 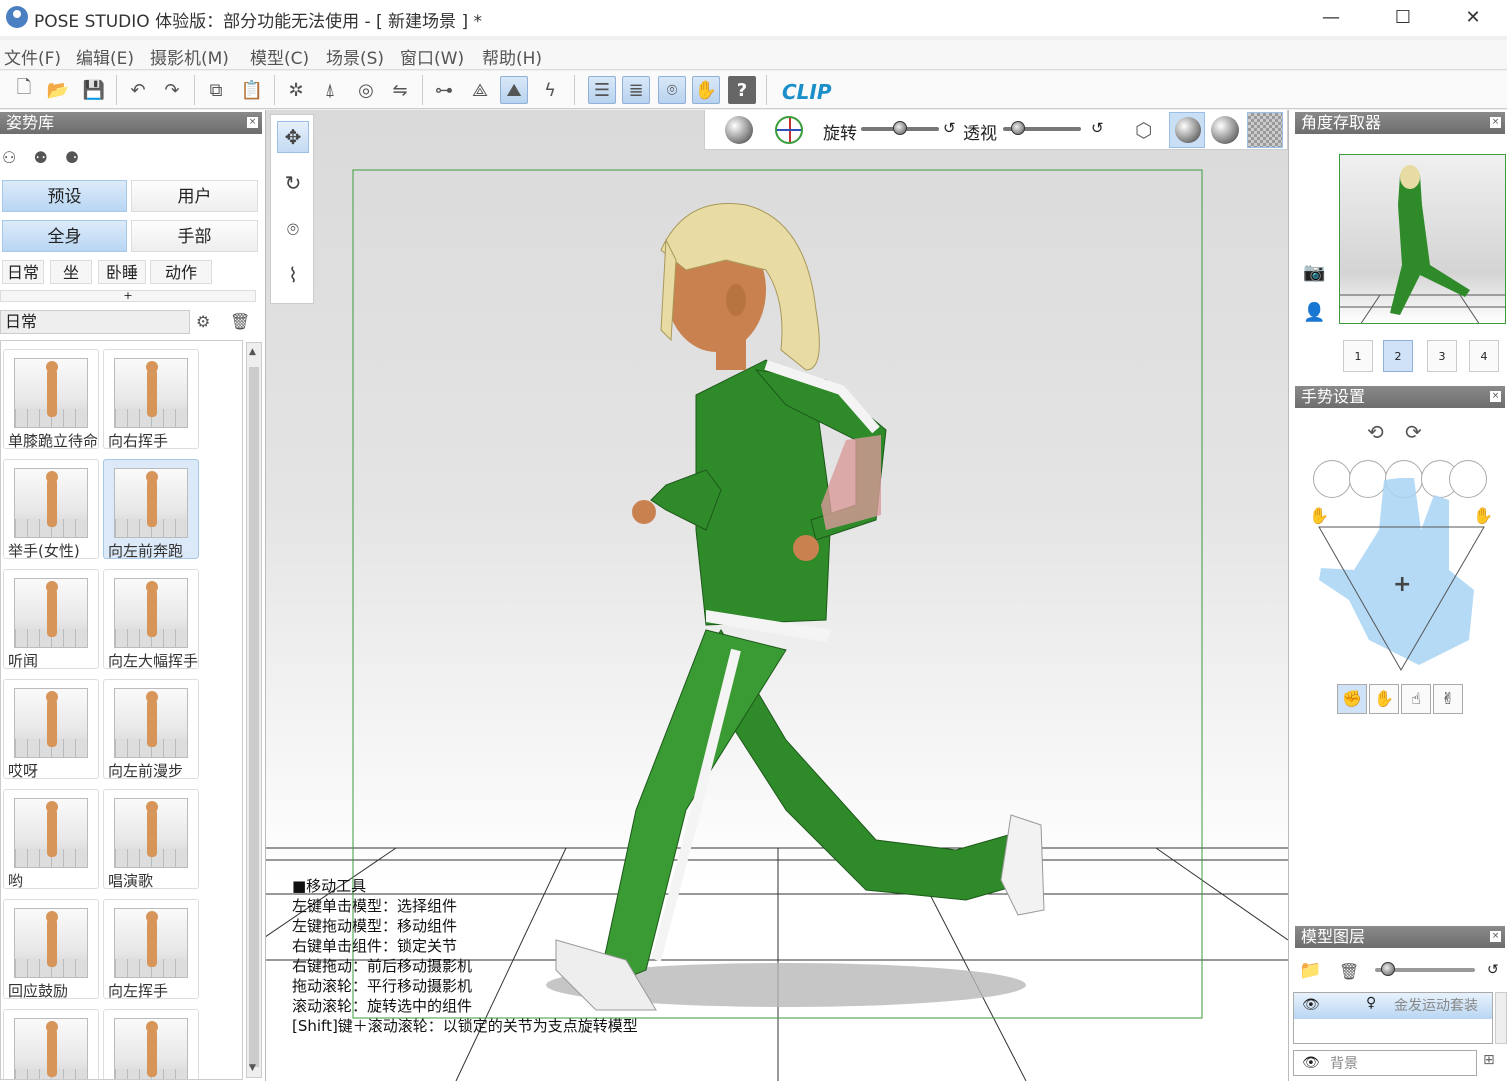 I want to click on rotate-model-icon: ↻, so click(x=293, y=183).